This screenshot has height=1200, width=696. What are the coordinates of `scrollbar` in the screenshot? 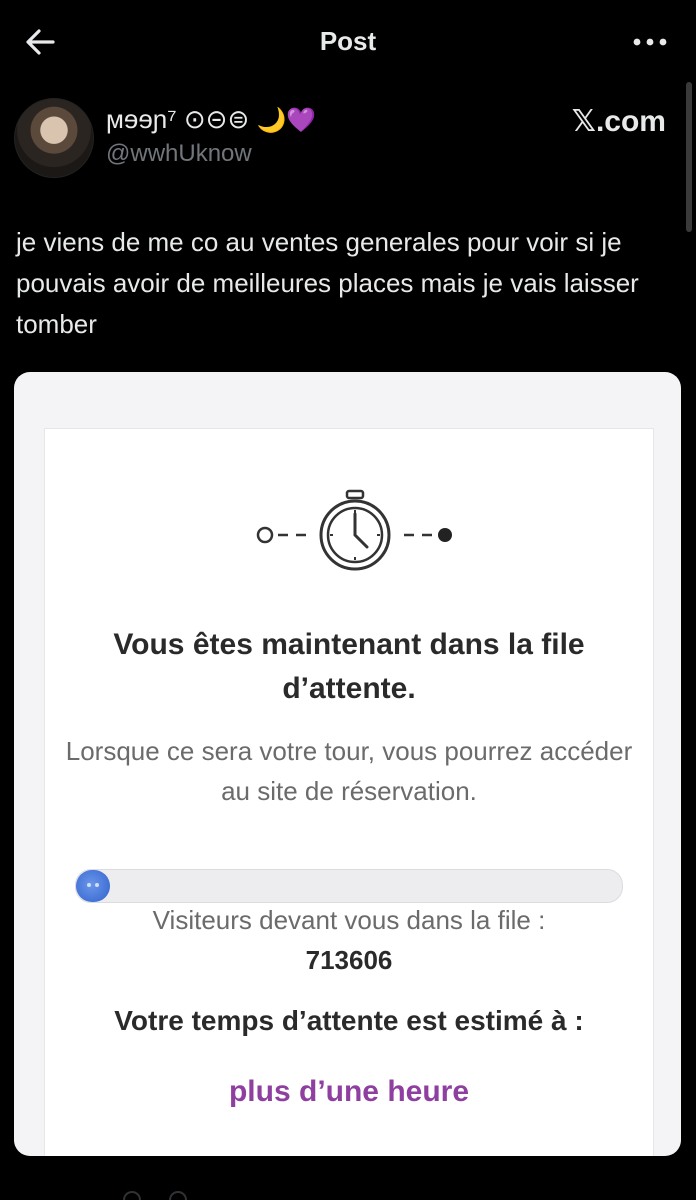 It's located at (689, 157).